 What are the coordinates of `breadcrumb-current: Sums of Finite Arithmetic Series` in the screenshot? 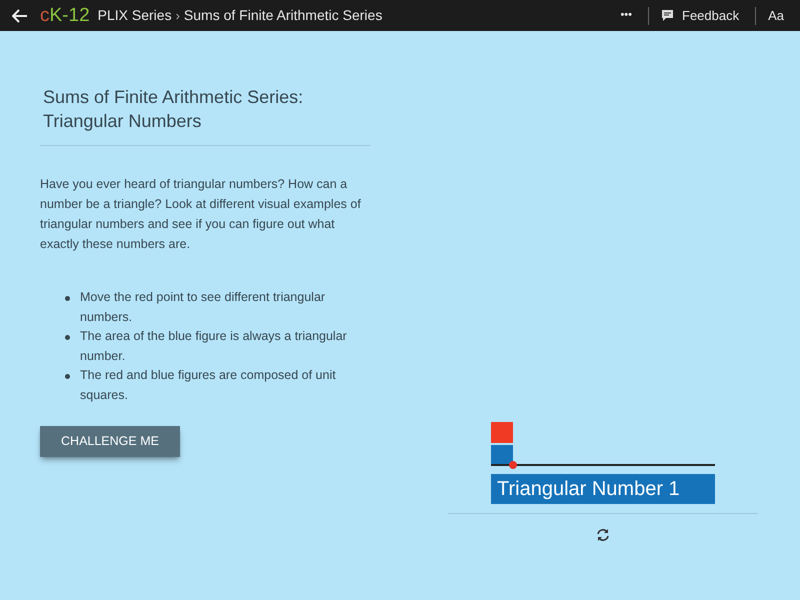 It's located at (283, 15).